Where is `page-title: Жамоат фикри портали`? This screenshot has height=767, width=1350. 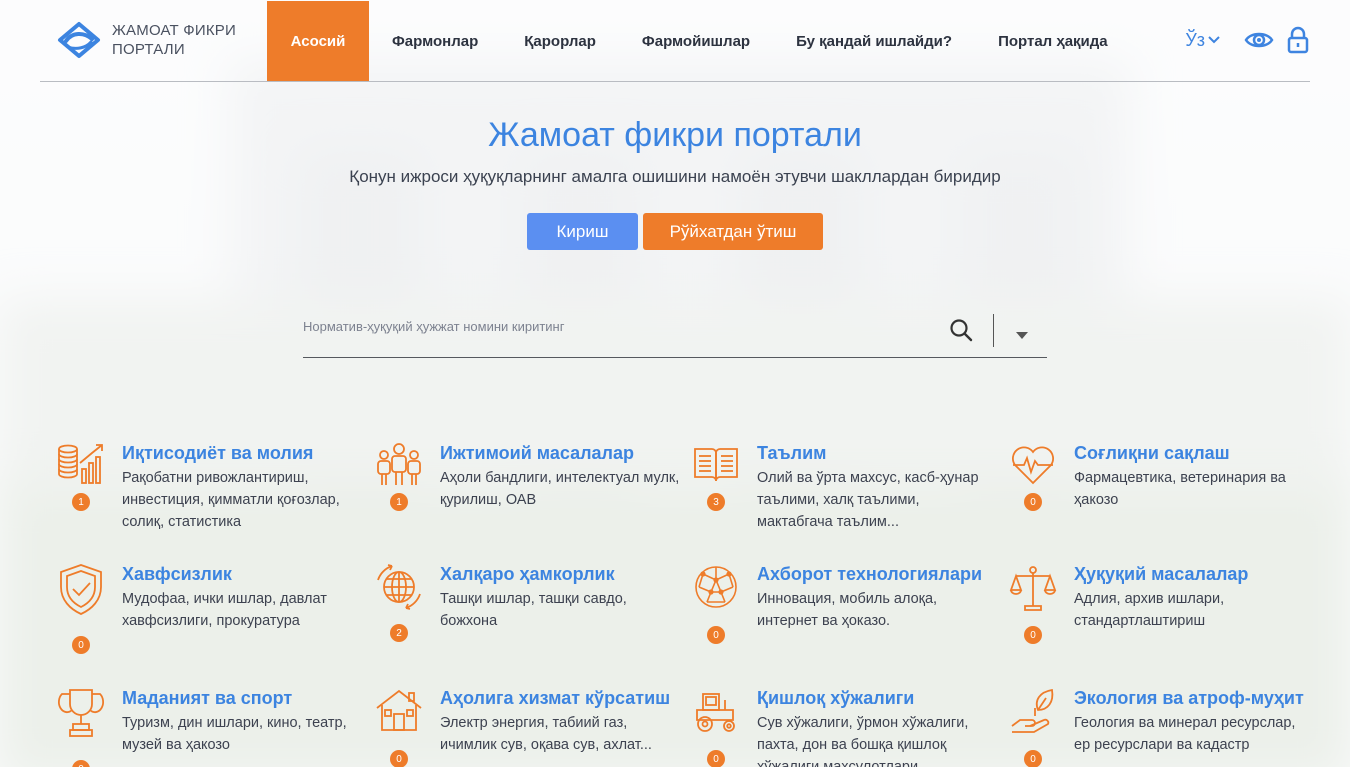
page-title: Жамоат фикри портали is located at coordinates (675, 135).